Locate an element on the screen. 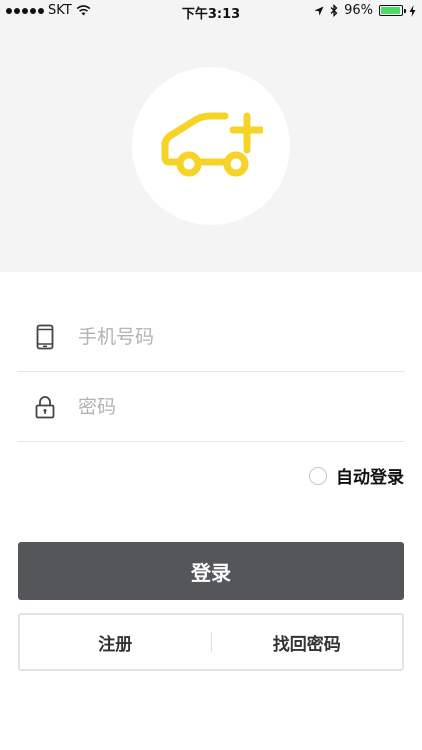  logo-circle is located at coordinates (211, 146).